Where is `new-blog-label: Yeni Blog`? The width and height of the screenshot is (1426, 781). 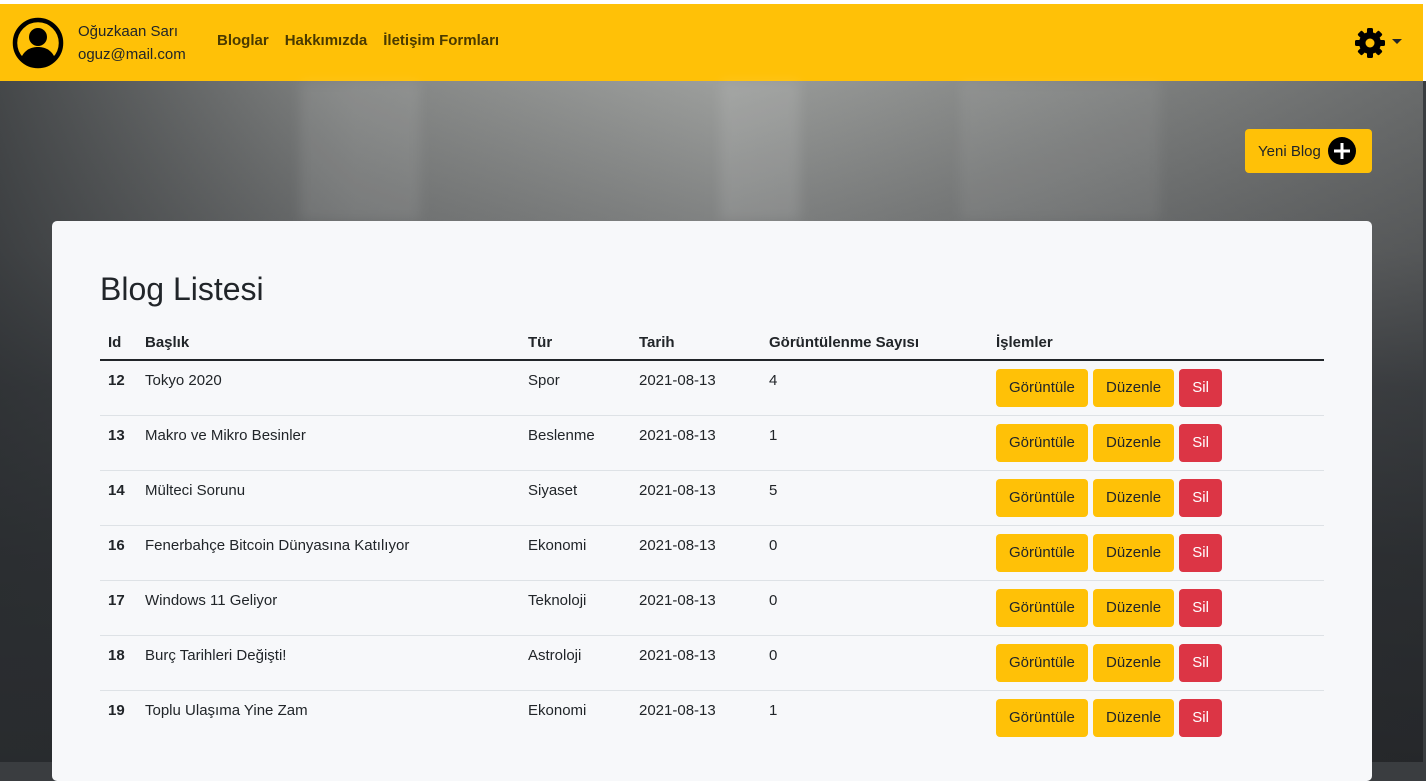
new-blog-label: Yeni Blog is located at coordinates (1289, 151).